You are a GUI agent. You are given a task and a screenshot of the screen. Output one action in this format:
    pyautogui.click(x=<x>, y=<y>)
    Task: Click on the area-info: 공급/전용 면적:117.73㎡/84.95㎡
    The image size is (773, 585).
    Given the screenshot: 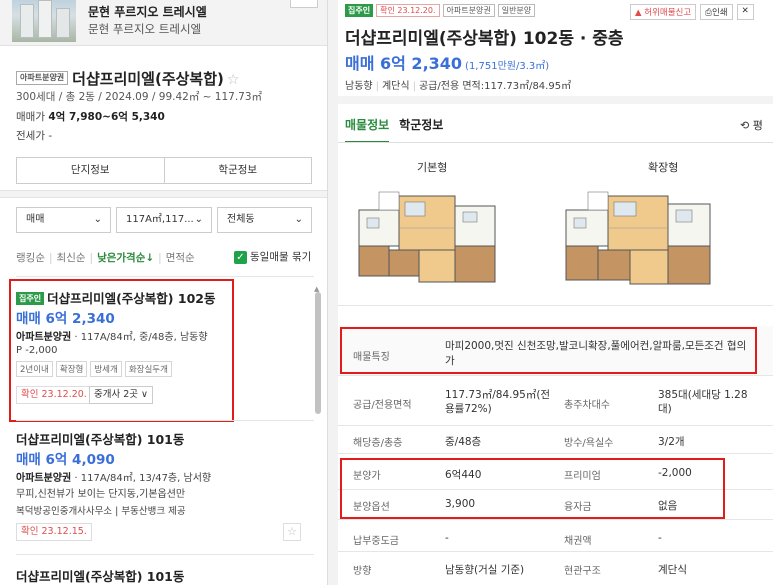 What is the action you would take?
    pyautogui.click(x=495, y=86)
    